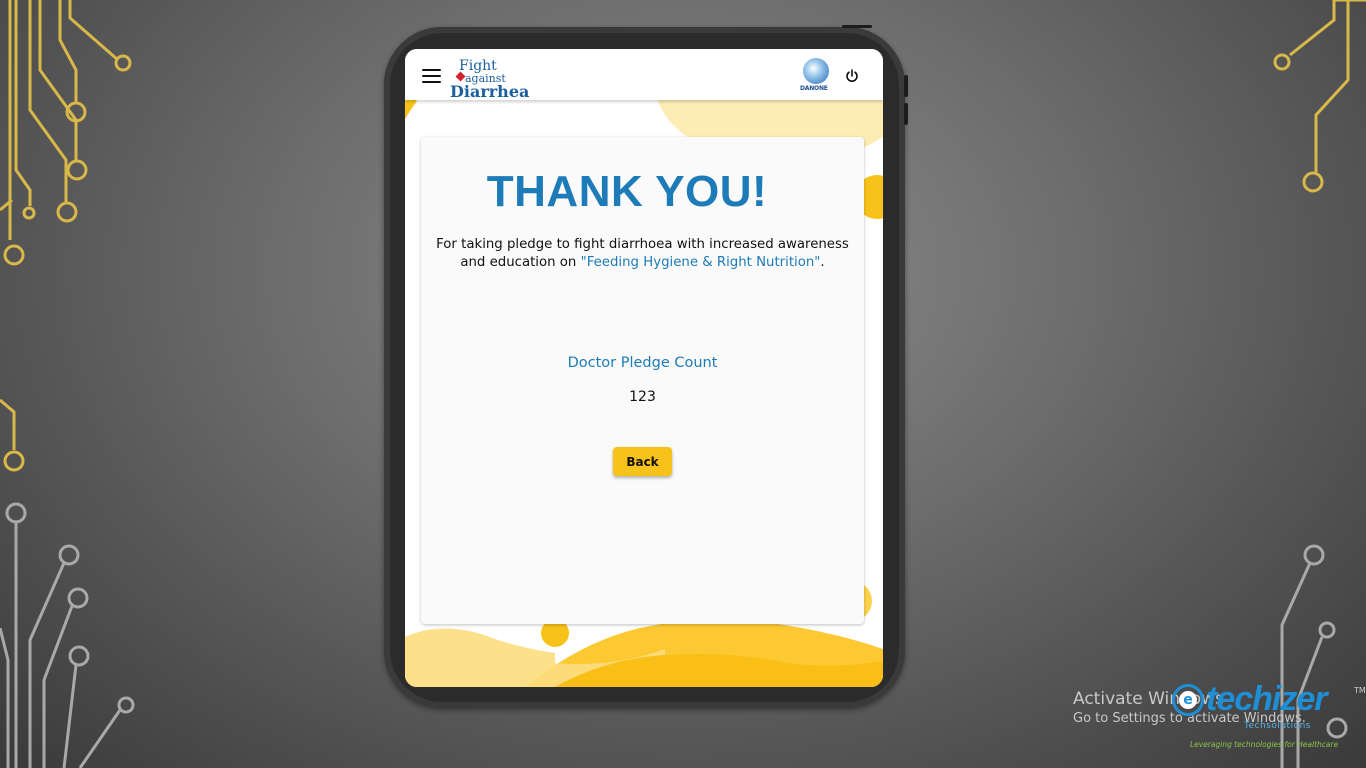 The height and width of the screenshot is (768, 1366). Describe the element at coordinates (814, 88) in the screenshot. I see `danone-logo-text: DANONE` at that location.